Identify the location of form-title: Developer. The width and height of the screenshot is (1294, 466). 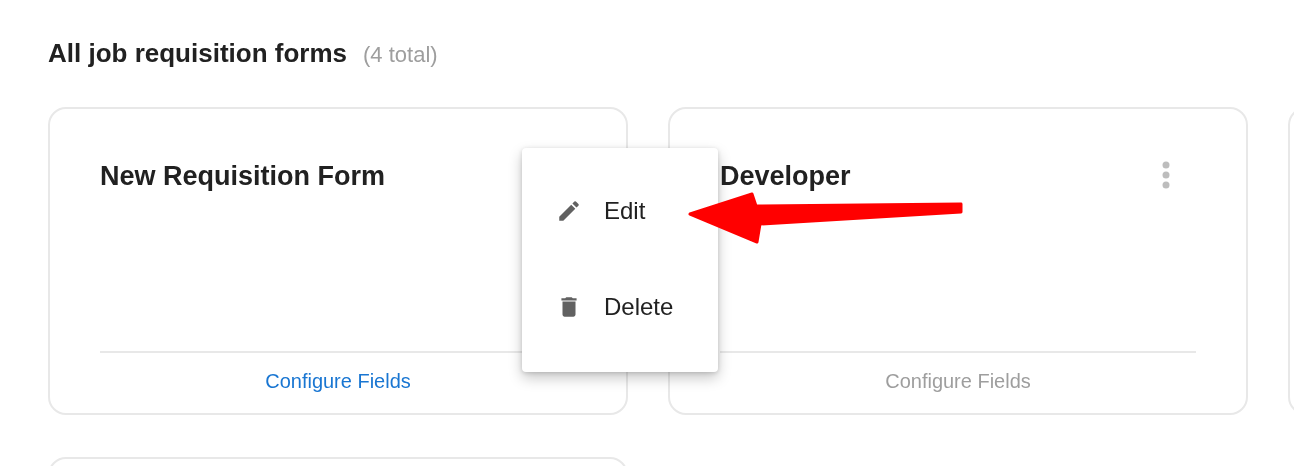
(785, 176).